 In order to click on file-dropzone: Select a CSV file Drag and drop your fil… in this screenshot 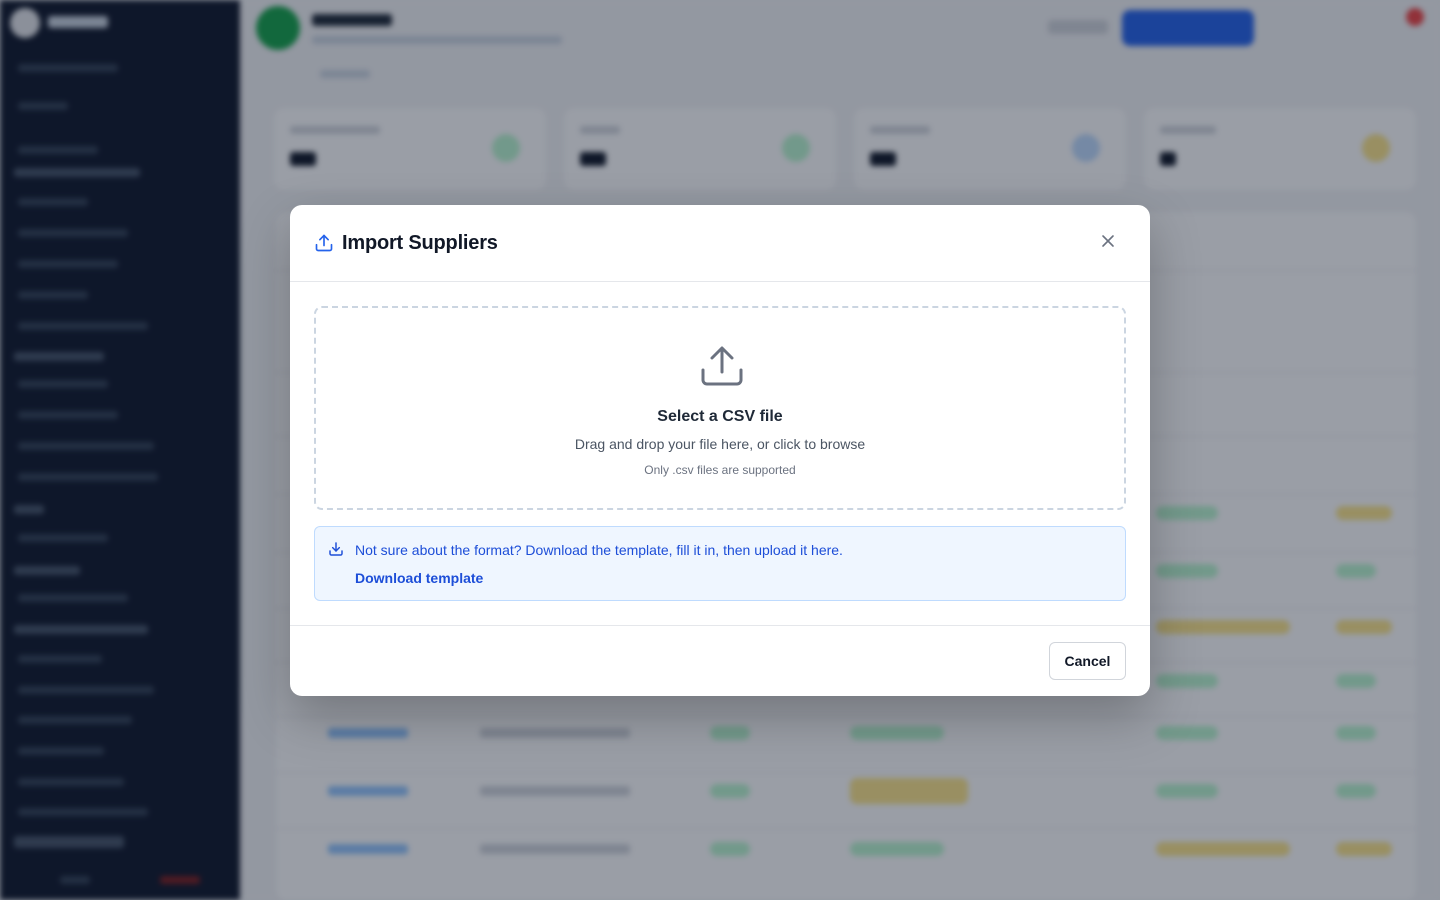, I will do `click(720, 408)`.